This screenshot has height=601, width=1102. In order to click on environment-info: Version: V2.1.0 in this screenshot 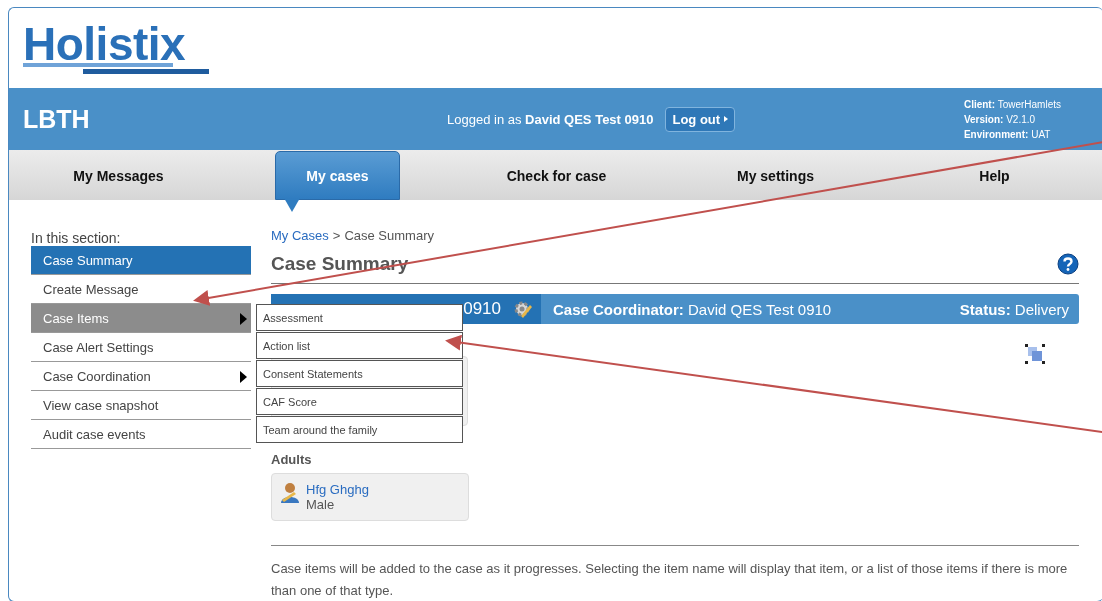, I will do `click(1000, 119)`.